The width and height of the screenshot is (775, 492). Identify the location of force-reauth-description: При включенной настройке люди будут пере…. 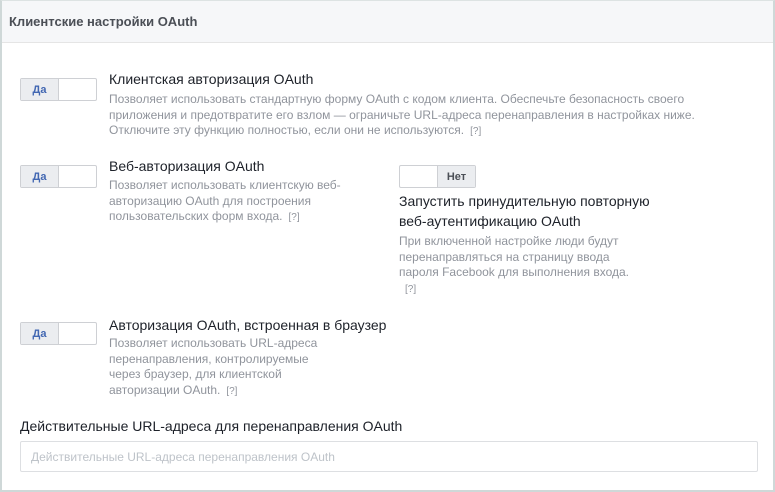
(514, 264).